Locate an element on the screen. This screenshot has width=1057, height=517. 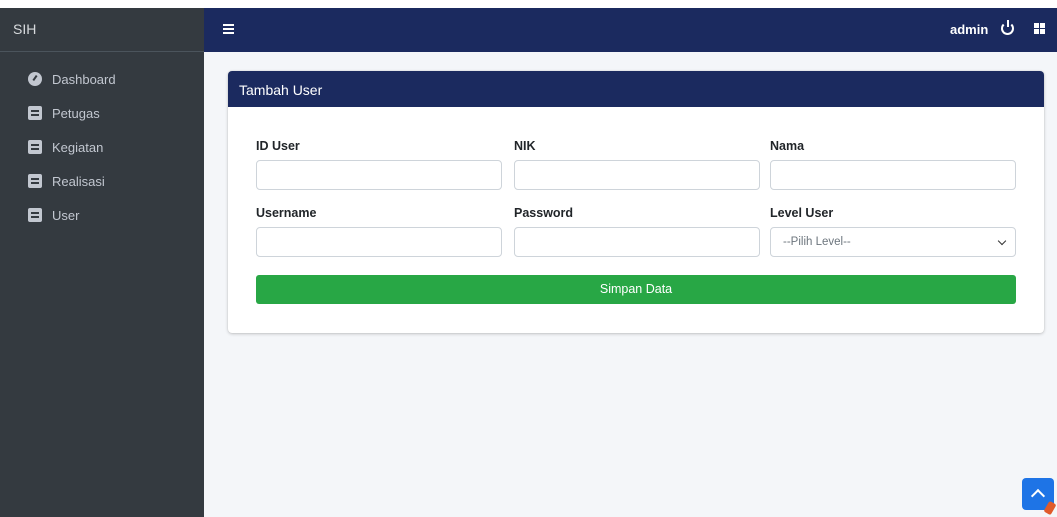
nik-input is located at coordinates (637, 175).